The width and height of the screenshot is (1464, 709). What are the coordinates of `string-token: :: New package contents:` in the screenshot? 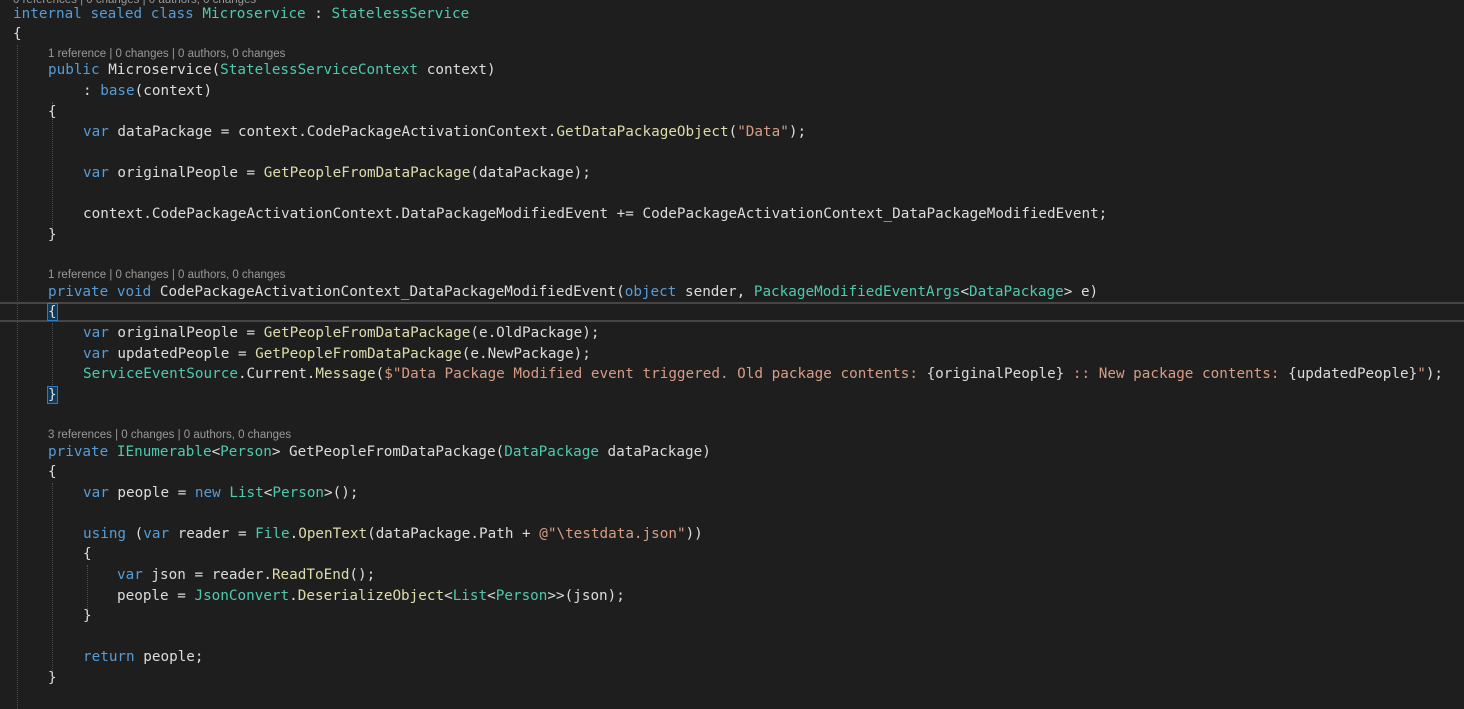 It's located at (1176, 374).